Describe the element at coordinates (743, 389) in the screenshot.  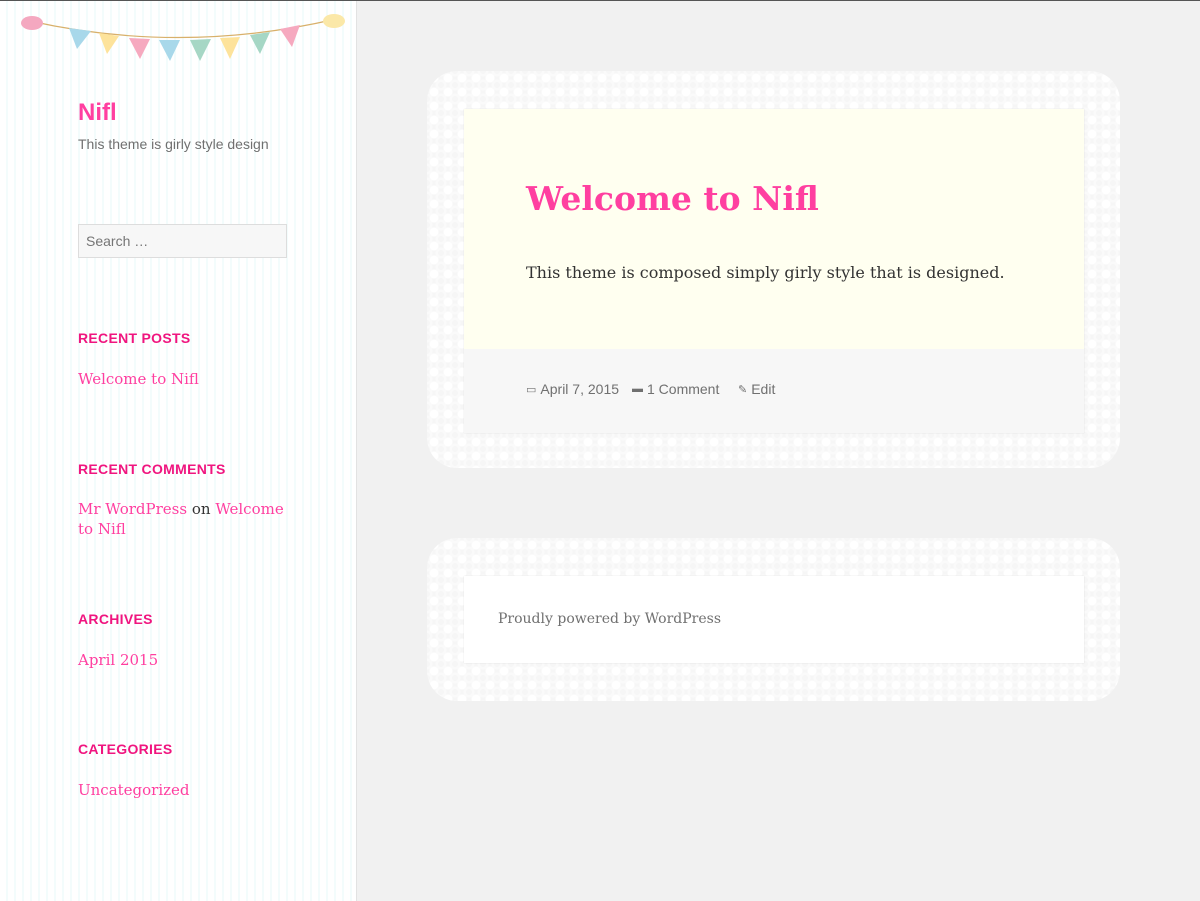
I see `pencil-icon: ✎` at that location.